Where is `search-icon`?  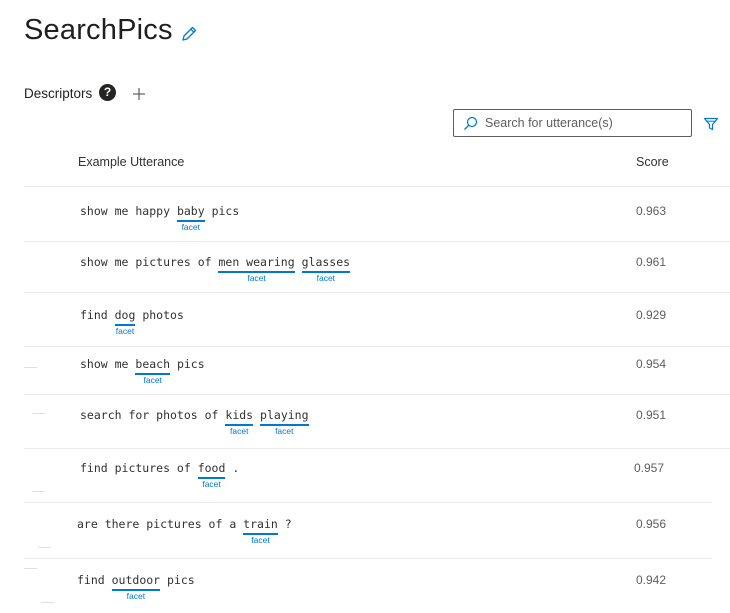
search-icon is located at coordinates (470, 123).